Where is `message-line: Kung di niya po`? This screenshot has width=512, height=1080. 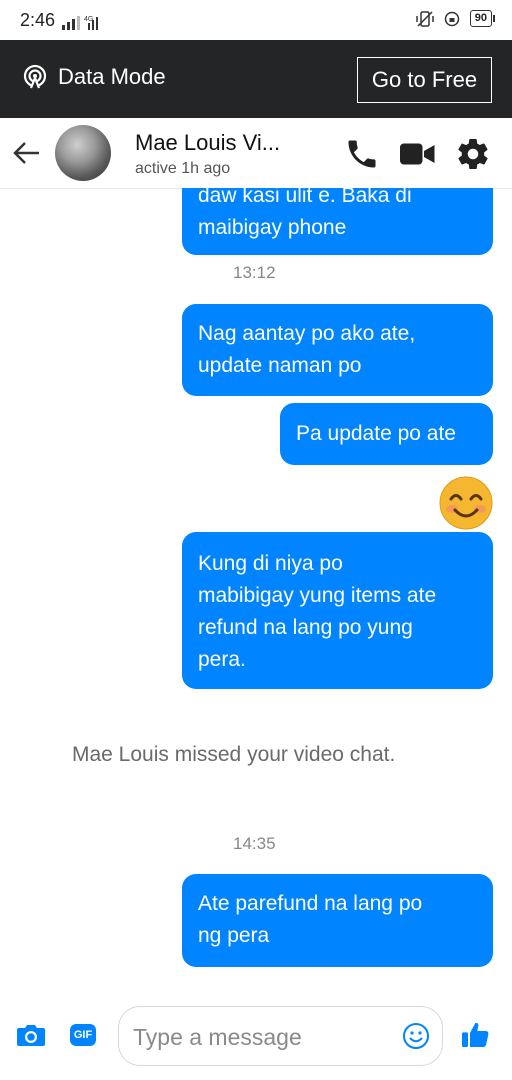
message-line: Kung di niya po is located at coordinates (270, 563).